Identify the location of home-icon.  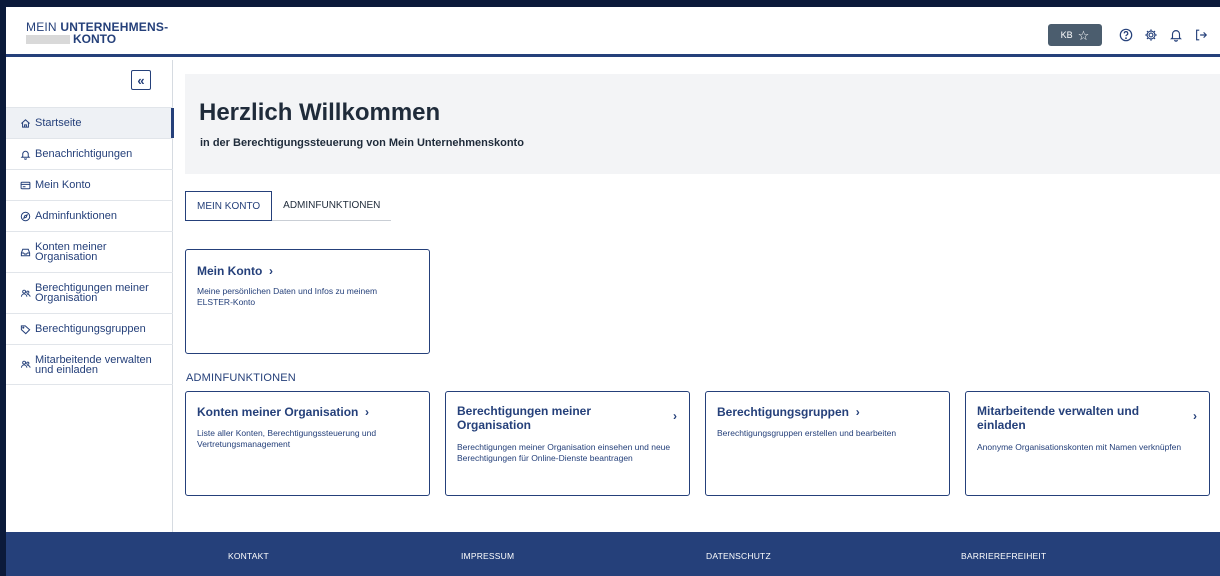
(25, 123).